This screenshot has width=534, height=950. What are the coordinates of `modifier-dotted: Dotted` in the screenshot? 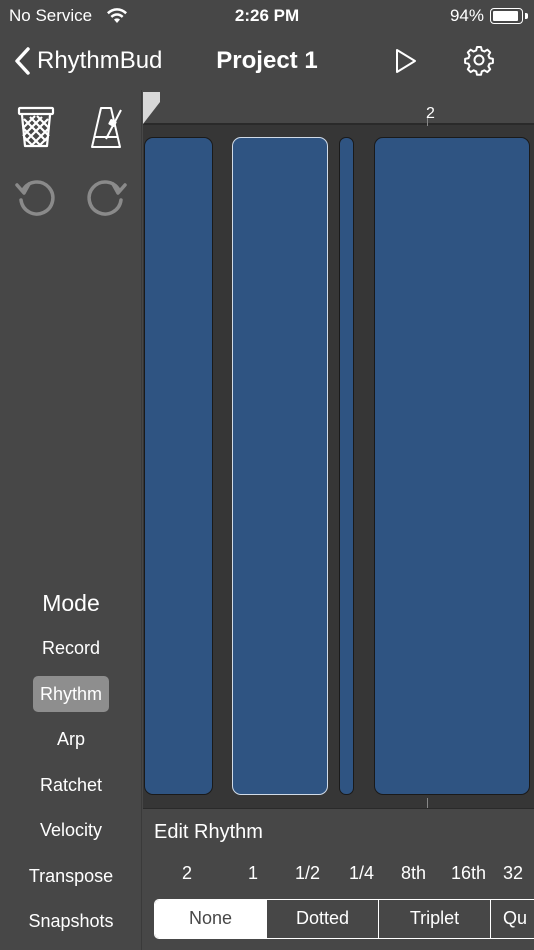 It's located at (323, 919).